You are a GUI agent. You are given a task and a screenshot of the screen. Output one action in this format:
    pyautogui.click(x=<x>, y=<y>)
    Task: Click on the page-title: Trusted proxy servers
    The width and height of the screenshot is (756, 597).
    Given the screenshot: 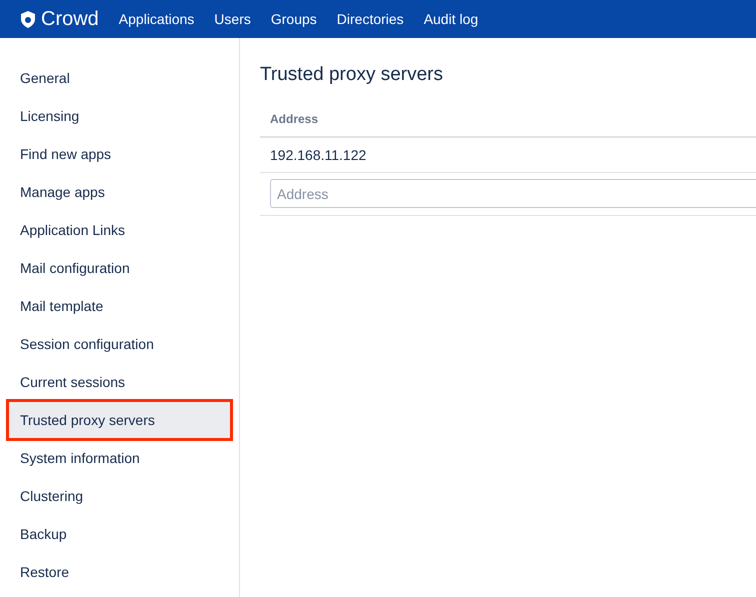 What is the action you would take?
    pyautogui.click(x=352, y=75)
    